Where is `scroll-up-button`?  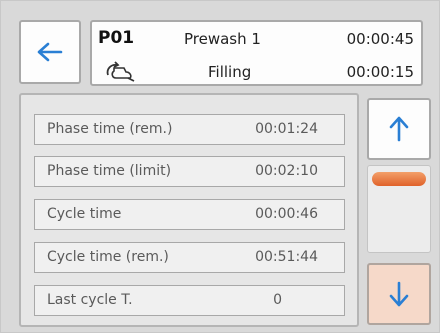 scroll-up-button is located at coordinates (399, 129).